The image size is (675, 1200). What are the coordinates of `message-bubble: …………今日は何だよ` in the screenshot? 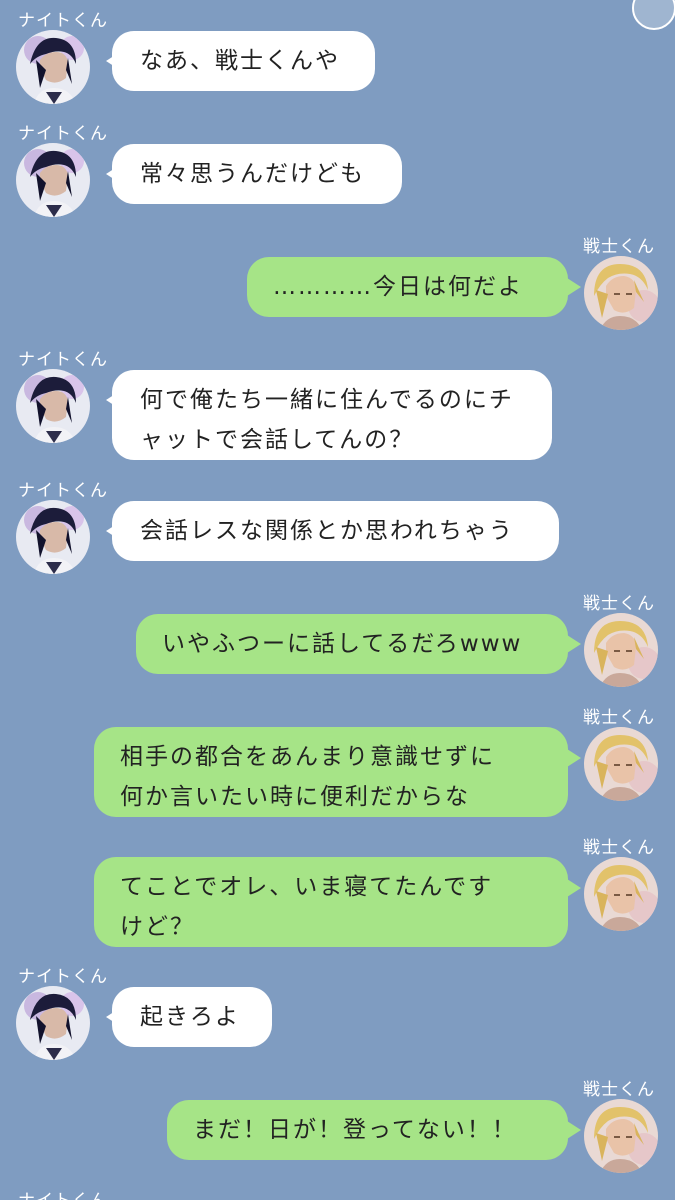 It's located at (407, 287).